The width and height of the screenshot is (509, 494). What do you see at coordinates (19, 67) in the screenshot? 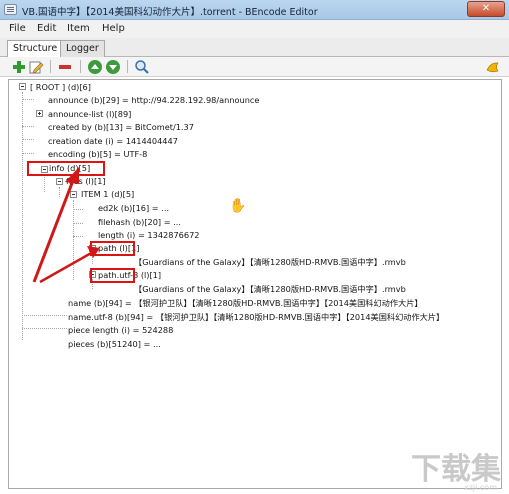
I see `add-icon` at bounding box center [19, 67].